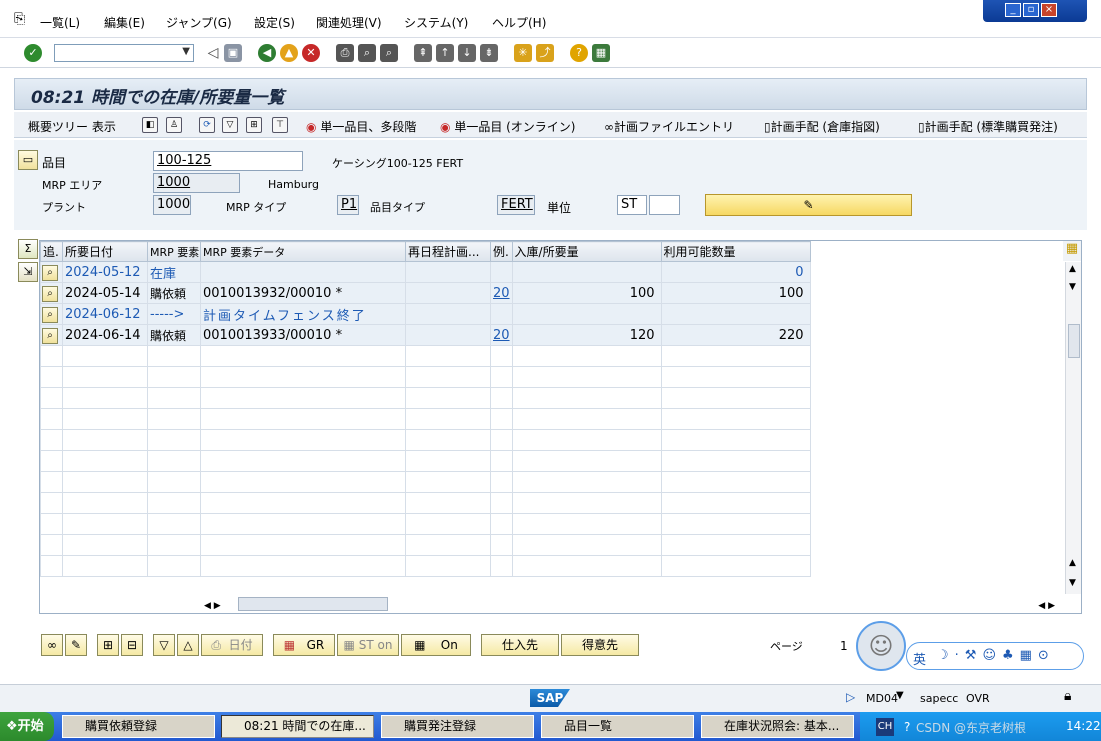 The height and width of the screenshot is (741, 1101). Describe the element at coordinates (881, 646) in the screenshot. I see `assistant-avatar: ☺` at that location.